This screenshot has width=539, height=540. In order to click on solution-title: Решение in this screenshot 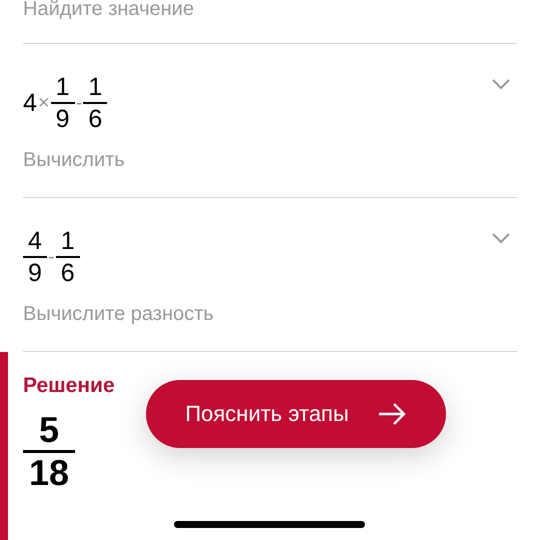, I will do `click(69, 386)`.